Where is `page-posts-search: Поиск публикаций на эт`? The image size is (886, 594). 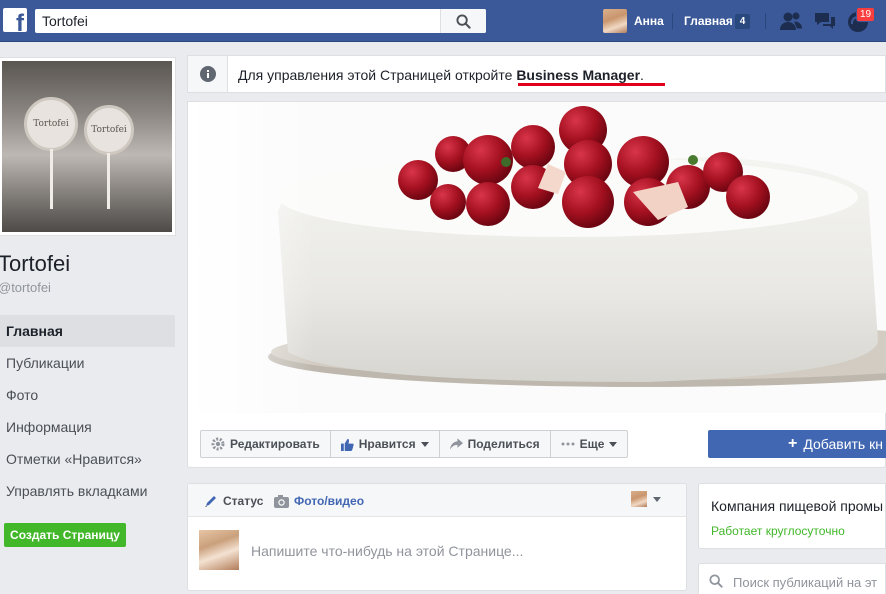
page-posts-search: Поиск публикаций на эт is located at coordinates (792, 578).